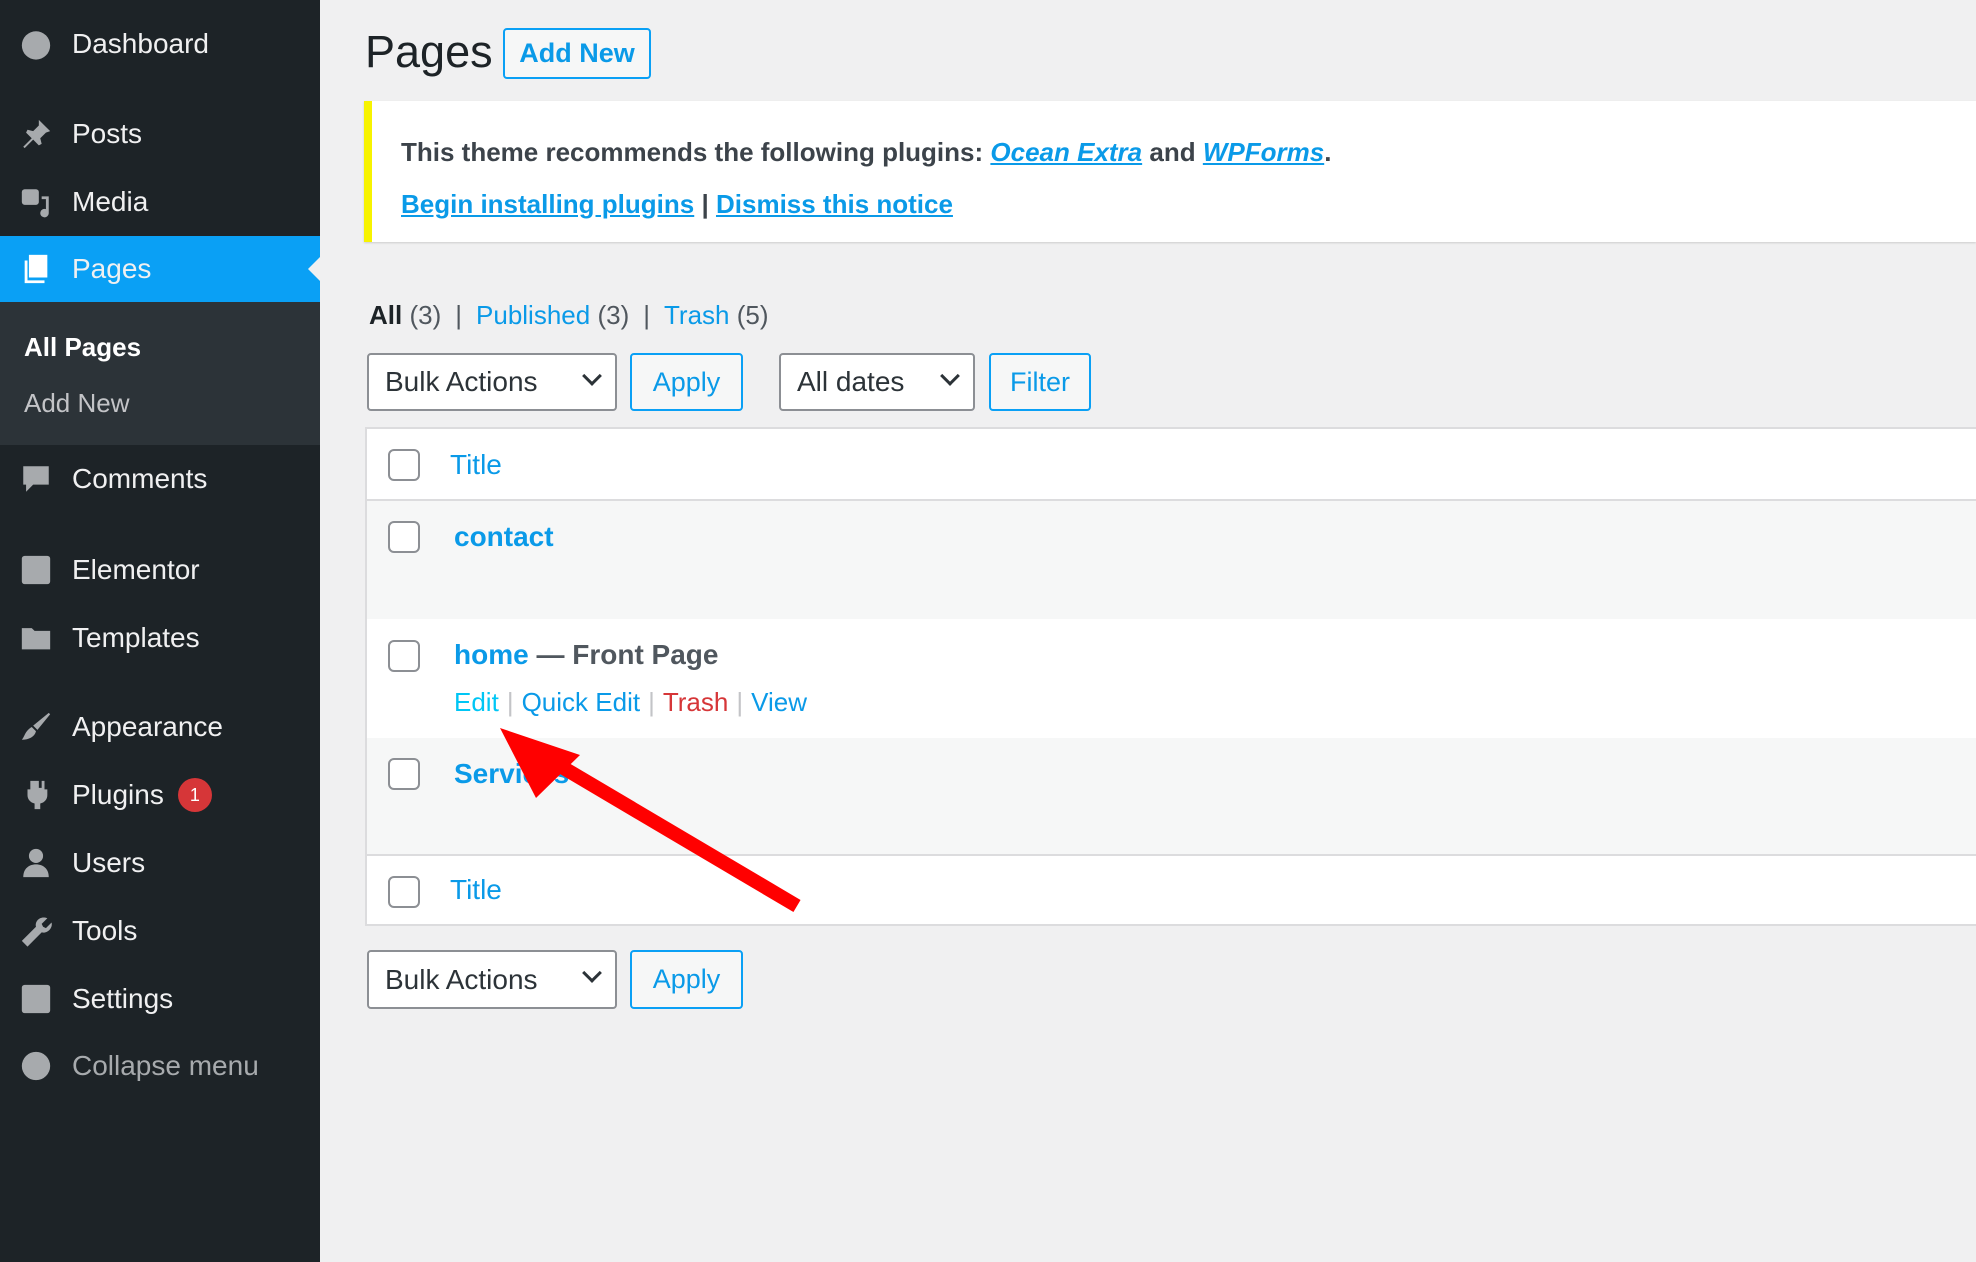 The width and height of the screenshot is (1976, 1262). Describe the element at coordinates (107, 133) in the screenshot. I see `sidebar-item-label: Posts` at that location.